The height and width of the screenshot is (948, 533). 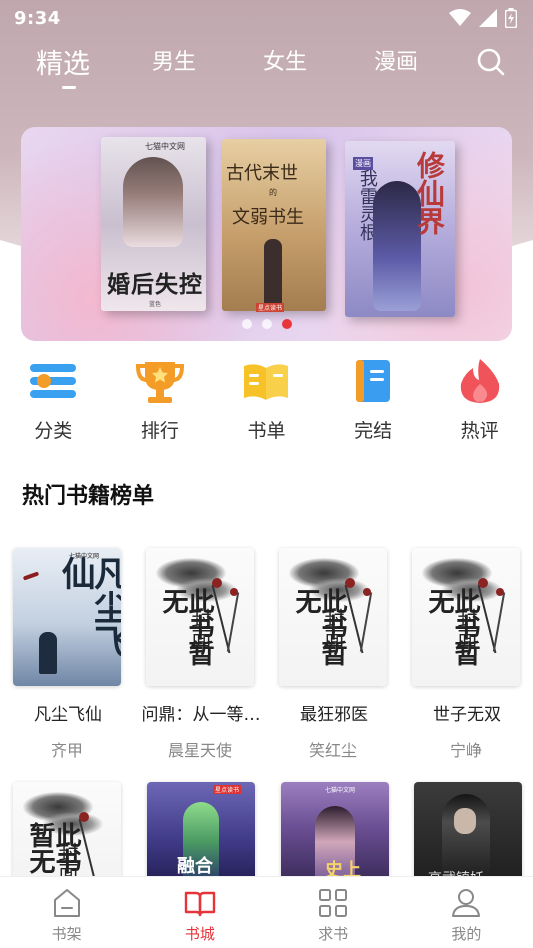 I want to click on book-title: 世子无双, so click(x=467, y=712).